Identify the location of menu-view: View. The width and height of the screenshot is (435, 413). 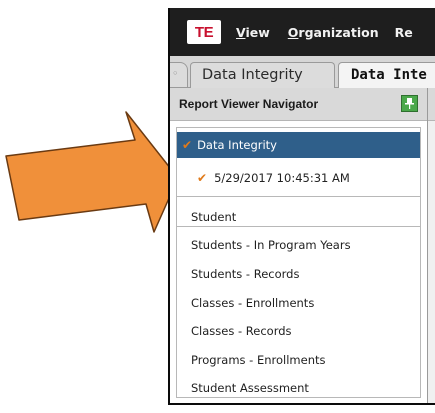
(253, 32).